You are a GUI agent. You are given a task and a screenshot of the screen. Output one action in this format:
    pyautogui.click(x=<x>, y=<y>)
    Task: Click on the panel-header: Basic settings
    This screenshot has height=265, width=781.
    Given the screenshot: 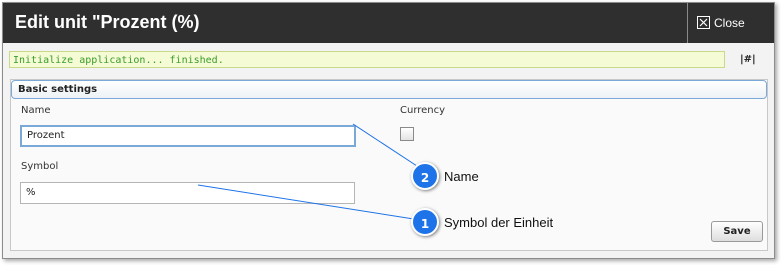 What is the action you would take?
    pyautogui.click(x=389, y=89)
    